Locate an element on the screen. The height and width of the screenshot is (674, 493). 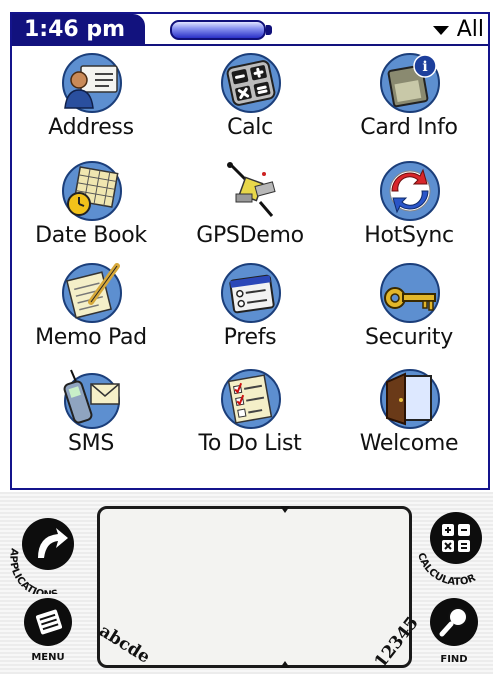
app-hotsync: HotSync is located at coordinates (409, 213).